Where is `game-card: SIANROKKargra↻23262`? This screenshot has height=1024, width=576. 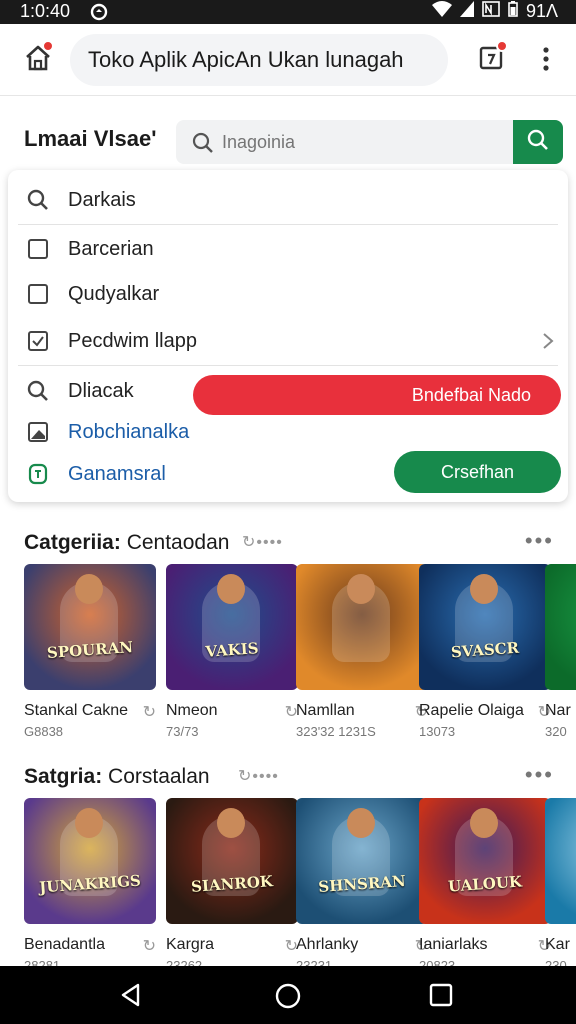 game-card: SIANROKKargra↻23262 is located at coordinates (232, 885).